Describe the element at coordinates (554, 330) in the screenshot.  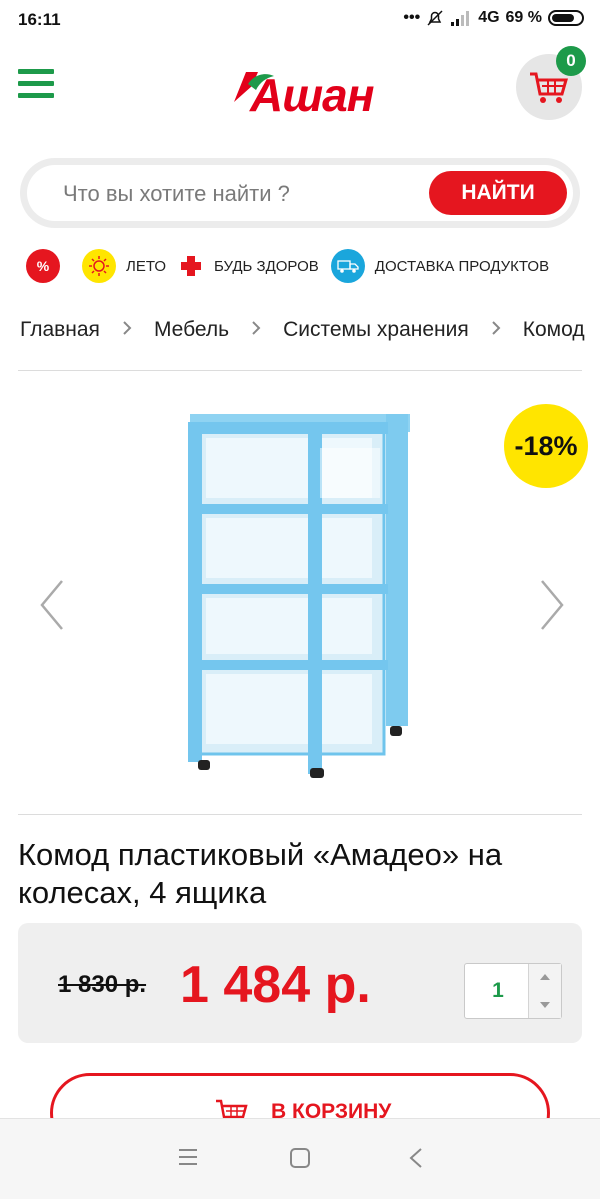
I see `breadcrumb-item-dresser: Комод` at that location.